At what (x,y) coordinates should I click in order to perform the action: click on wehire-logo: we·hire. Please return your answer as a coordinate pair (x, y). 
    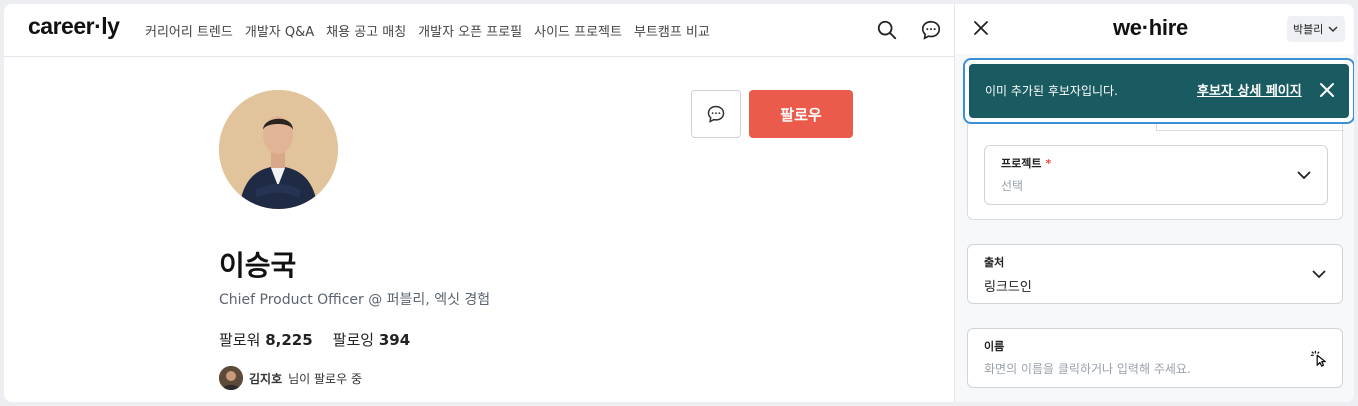
    Looking at the image, I should click on (1150, 27).